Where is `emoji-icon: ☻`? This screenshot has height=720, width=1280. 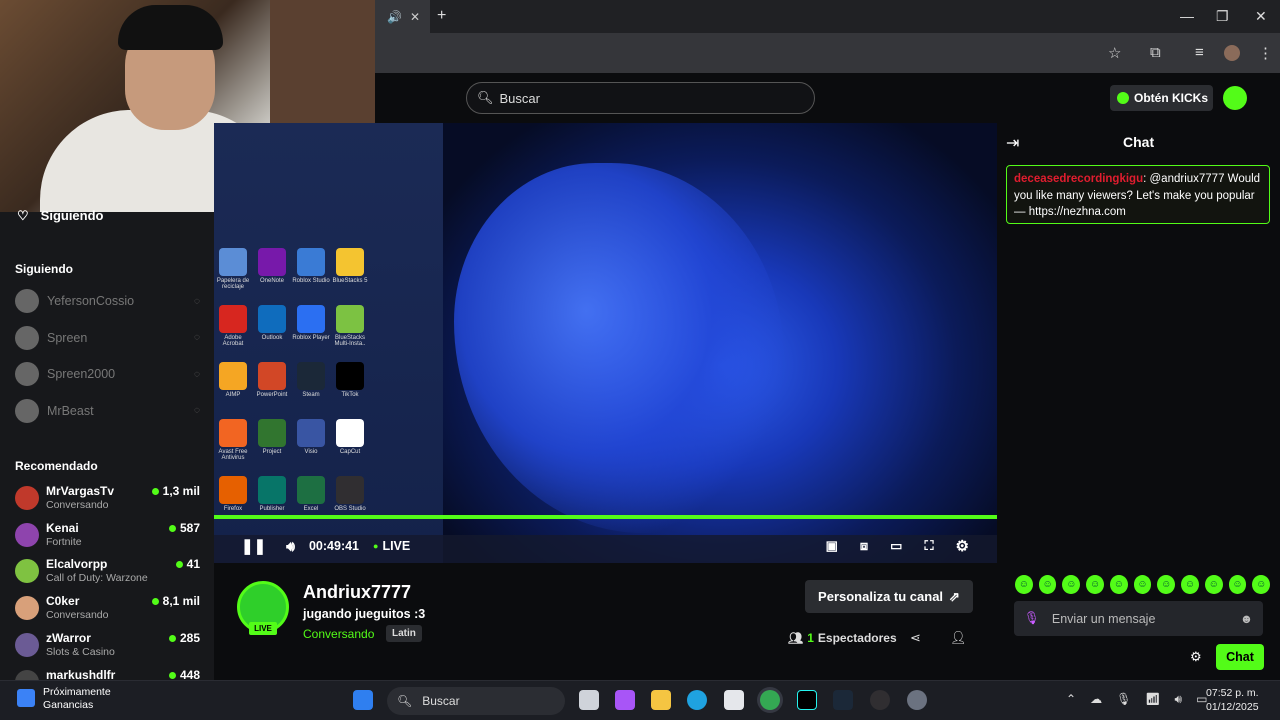 emoji-icon: ☻ is located at coordinates (1246, 619).